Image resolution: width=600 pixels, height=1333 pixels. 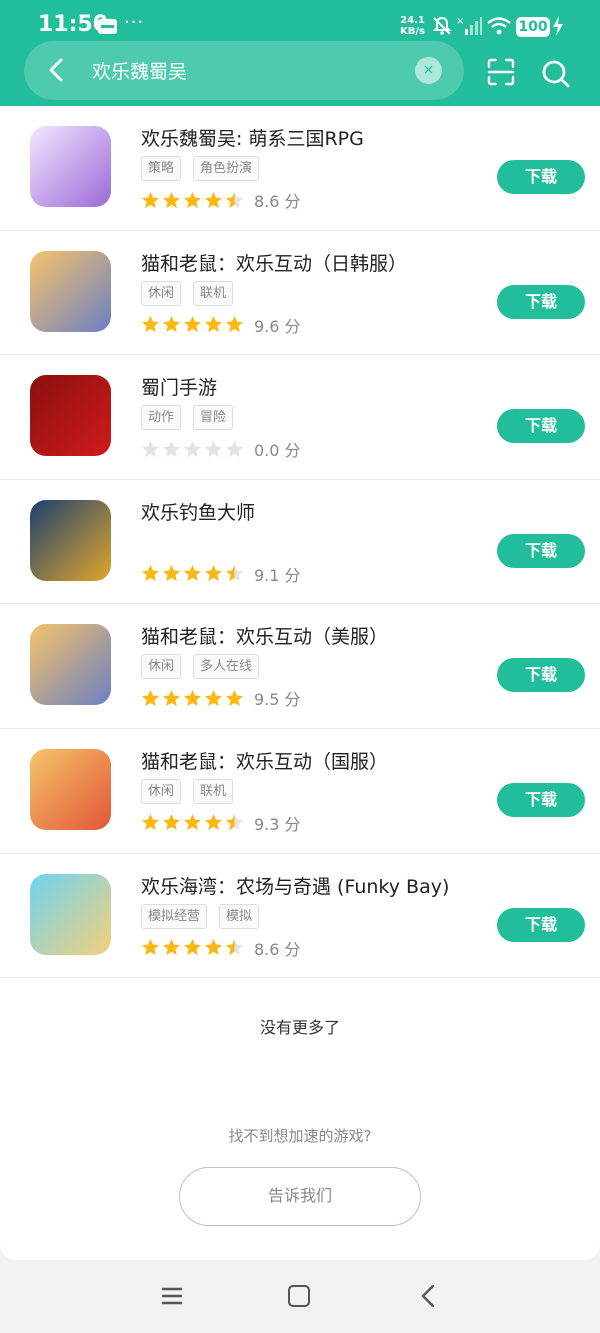 I want to click on search-input, so click(x=252, y=70).